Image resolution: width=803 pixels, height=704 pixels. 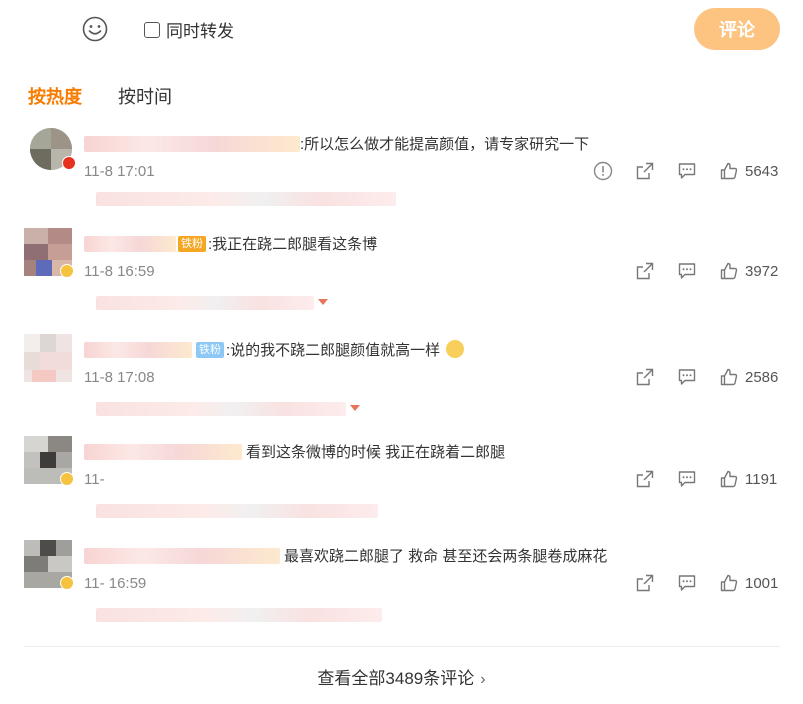 What do you see at coordinates (762, 583) in the screenshot?
I see `like-count: 1001` at bounding box center [762, 583].